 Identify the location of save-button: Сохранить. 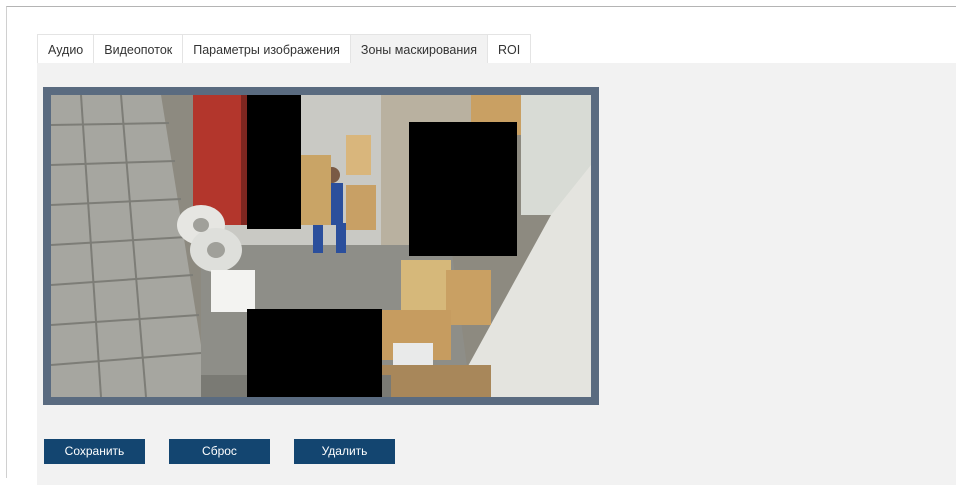
(94, 451).